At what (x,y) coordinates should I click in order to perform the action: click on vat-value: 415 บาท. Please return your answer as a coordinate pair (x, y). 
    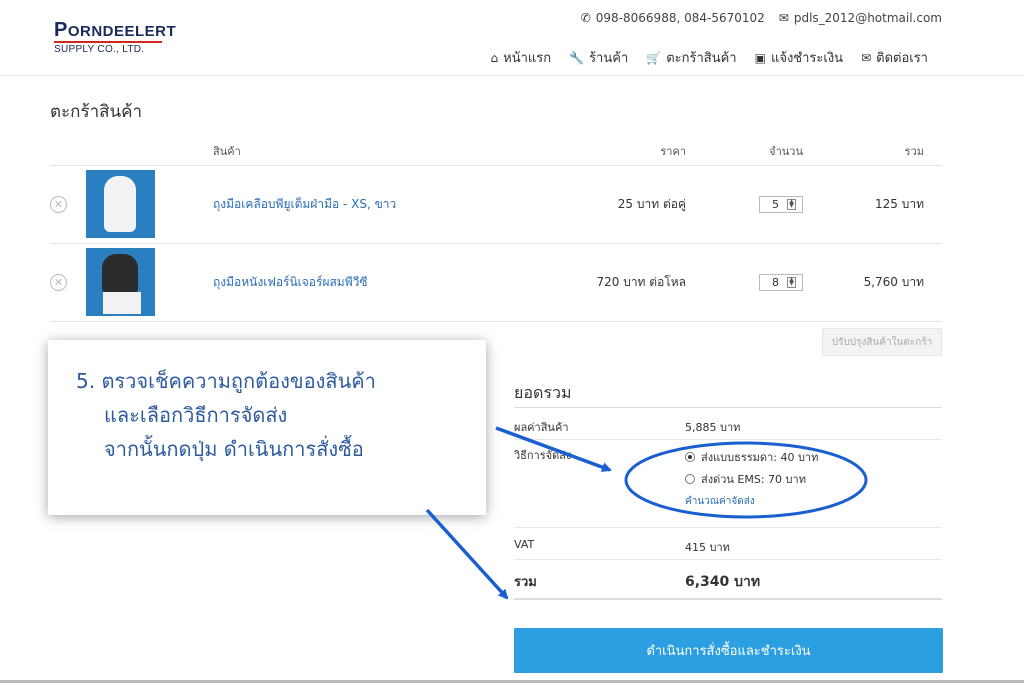
    Looking at the image, I should click on (707, 547).